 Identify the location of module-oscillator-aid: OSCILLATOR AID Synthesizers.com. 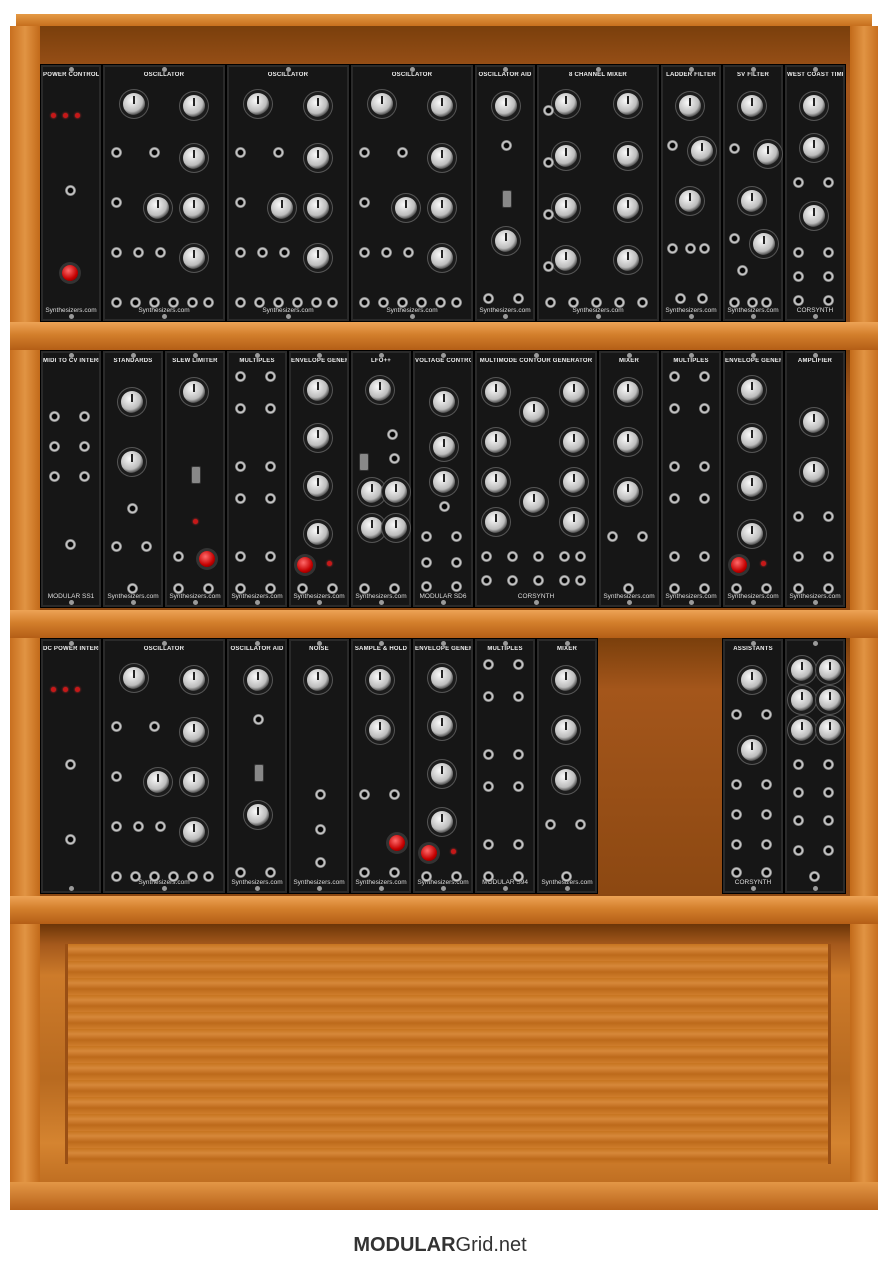
(257, 766).